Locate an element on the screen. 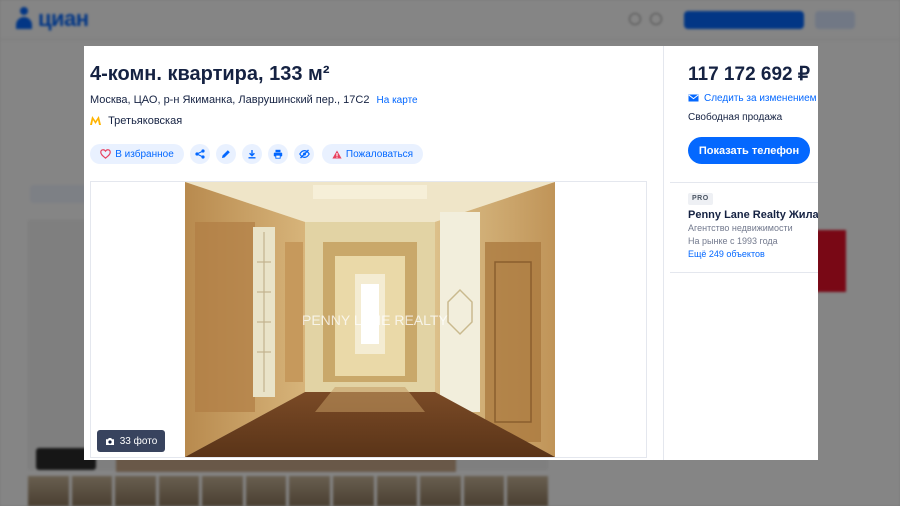 The image size is (900, 506). warning-icon is located at coordinates (337, 154).